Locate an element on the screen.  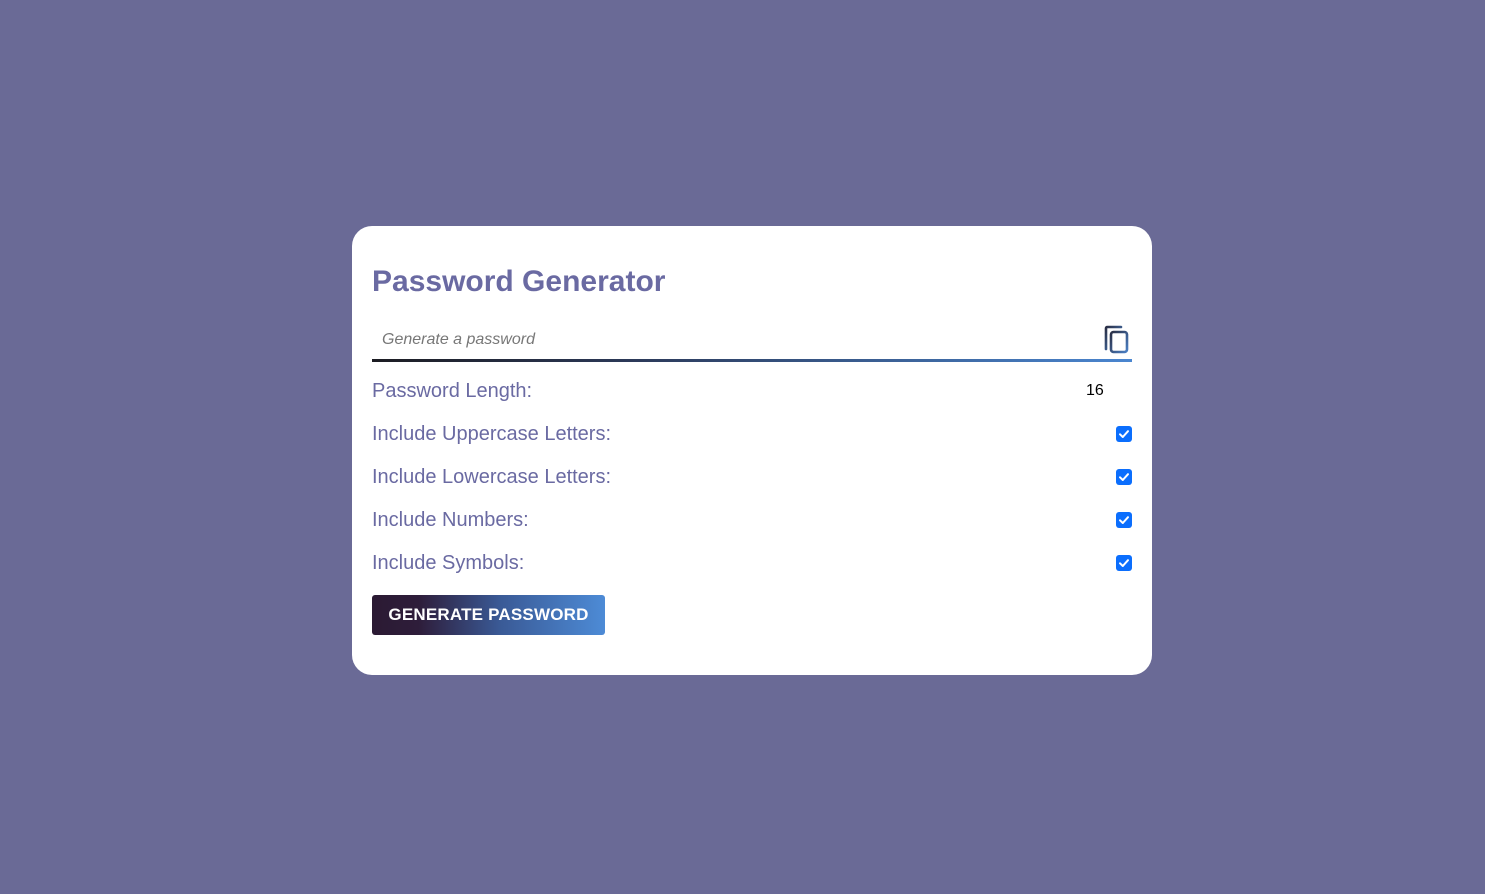
numbers-label: Include Numbers: is located at coordinates (450, 520).